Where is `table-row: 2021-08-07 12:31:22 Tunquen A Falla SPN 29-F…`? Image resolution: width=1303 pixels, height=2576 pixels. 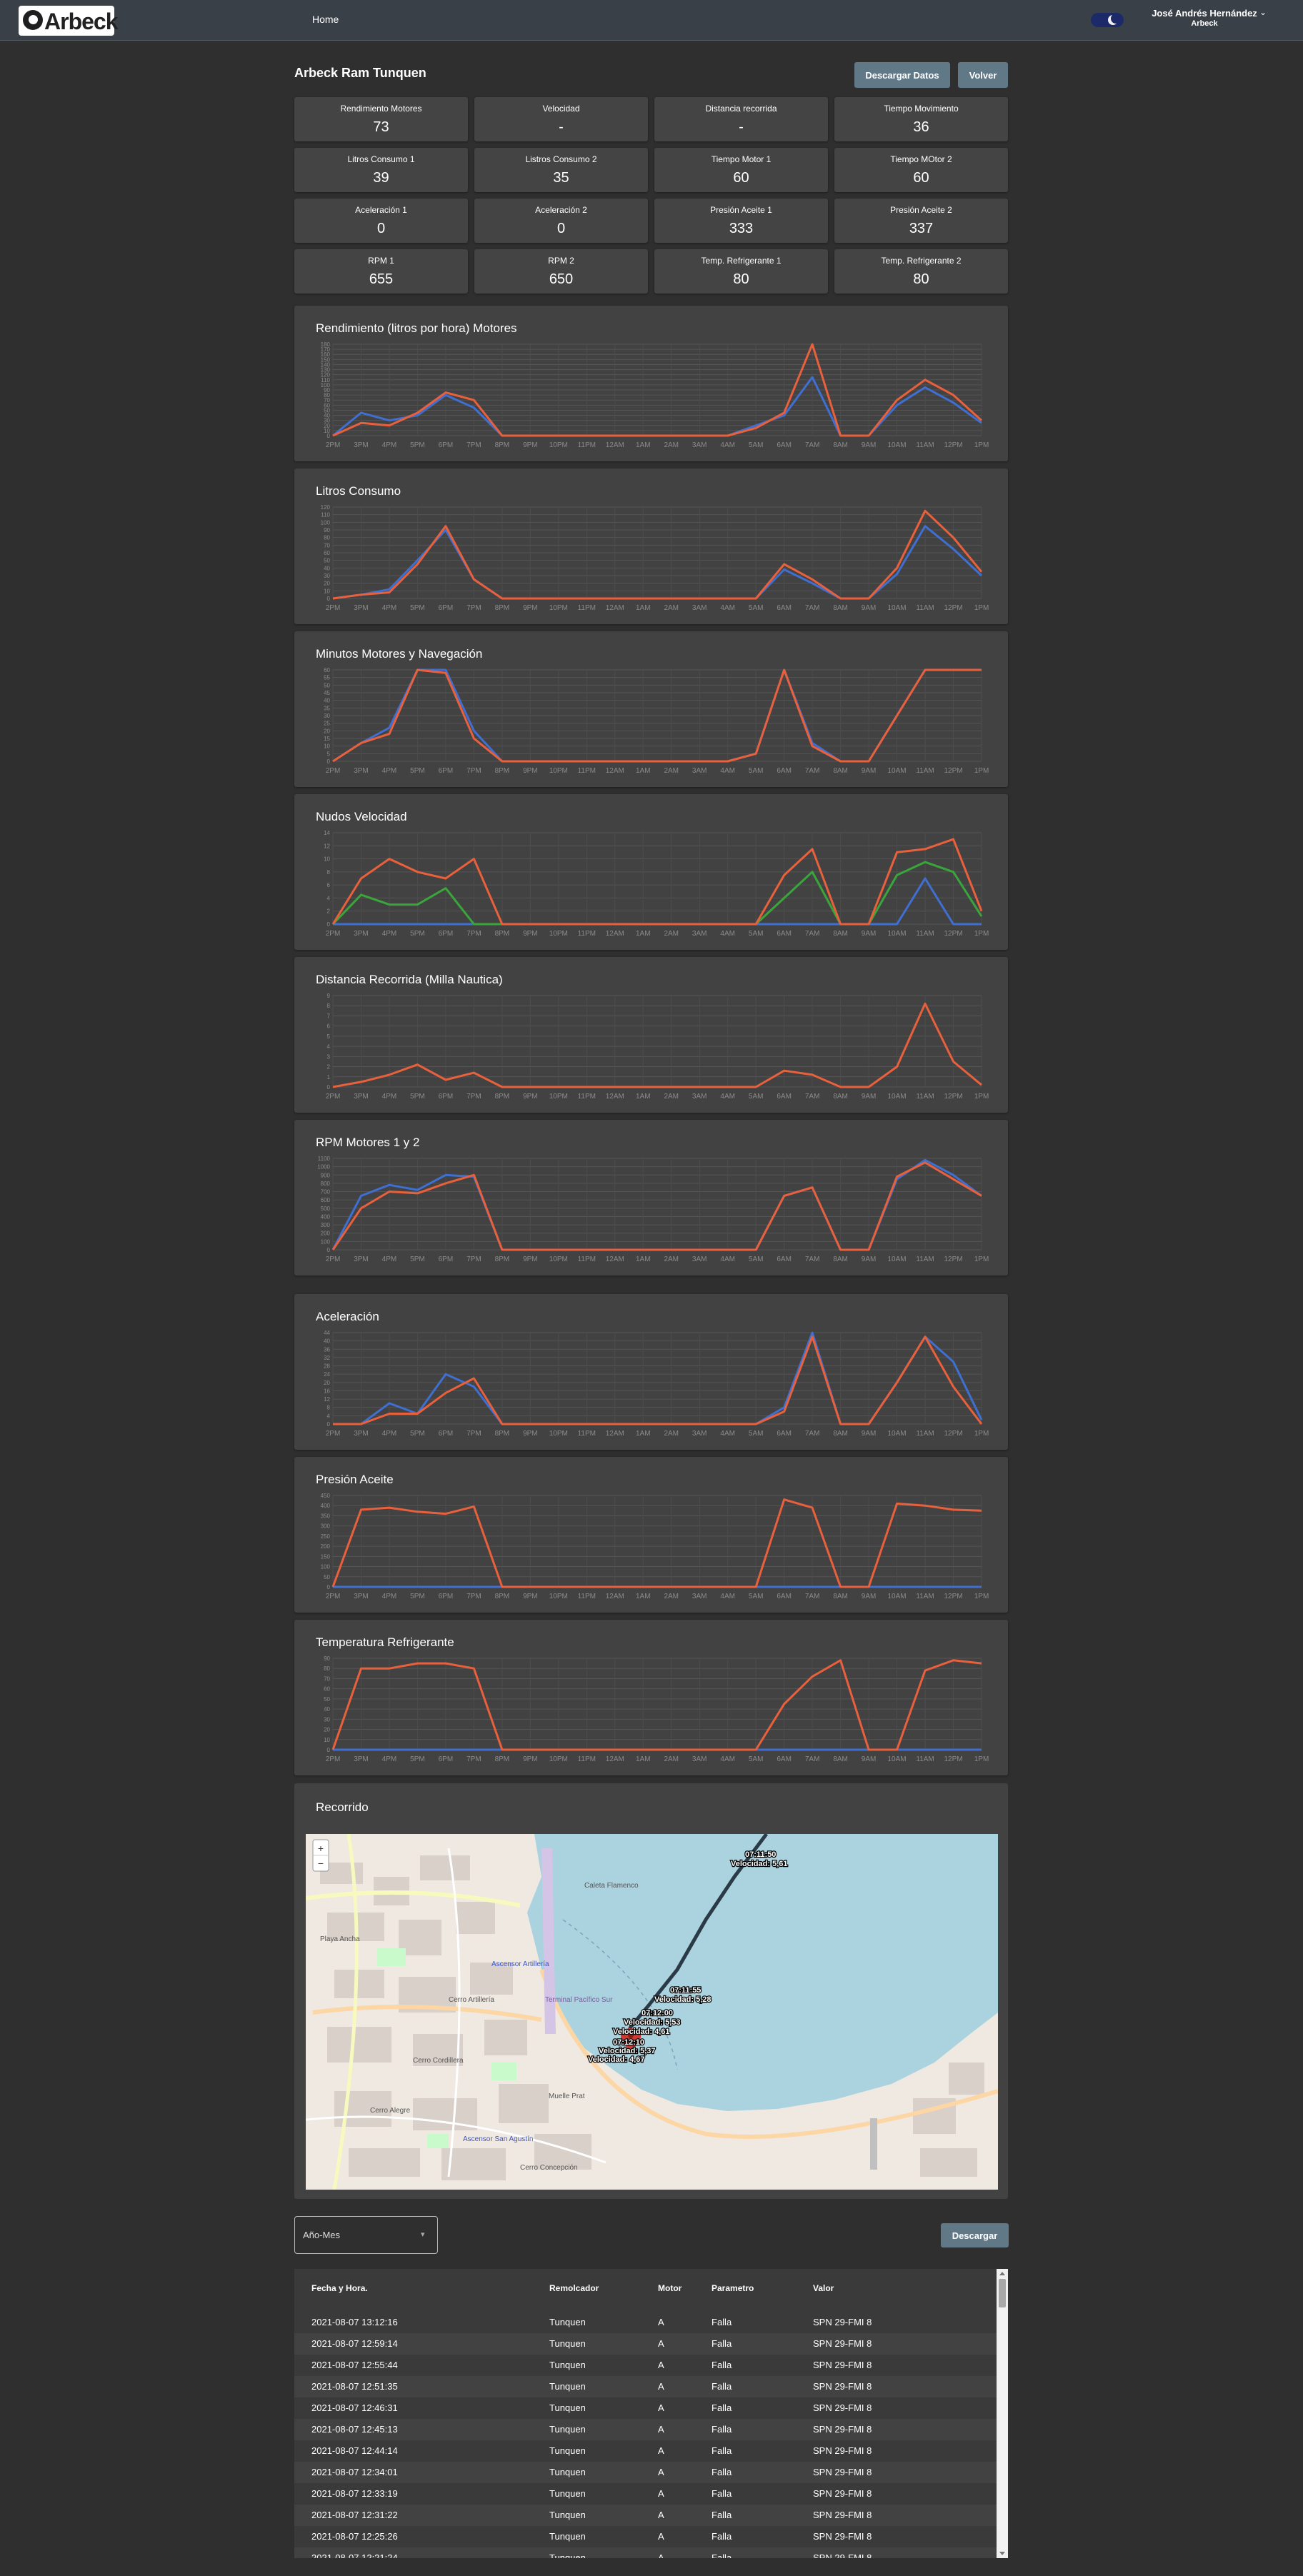
table-row: 2021-08-07 12:31:22 Tunquen A Falla SPN 29-F… is located at coordinates (646, 2515).